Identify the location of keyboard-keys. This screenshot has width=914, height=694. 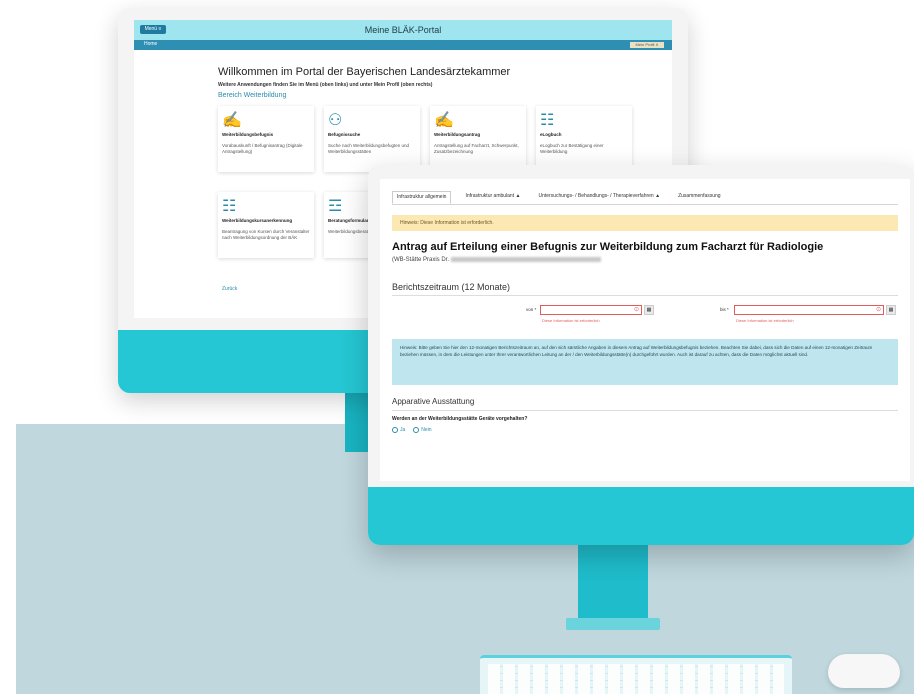
(636, 679).